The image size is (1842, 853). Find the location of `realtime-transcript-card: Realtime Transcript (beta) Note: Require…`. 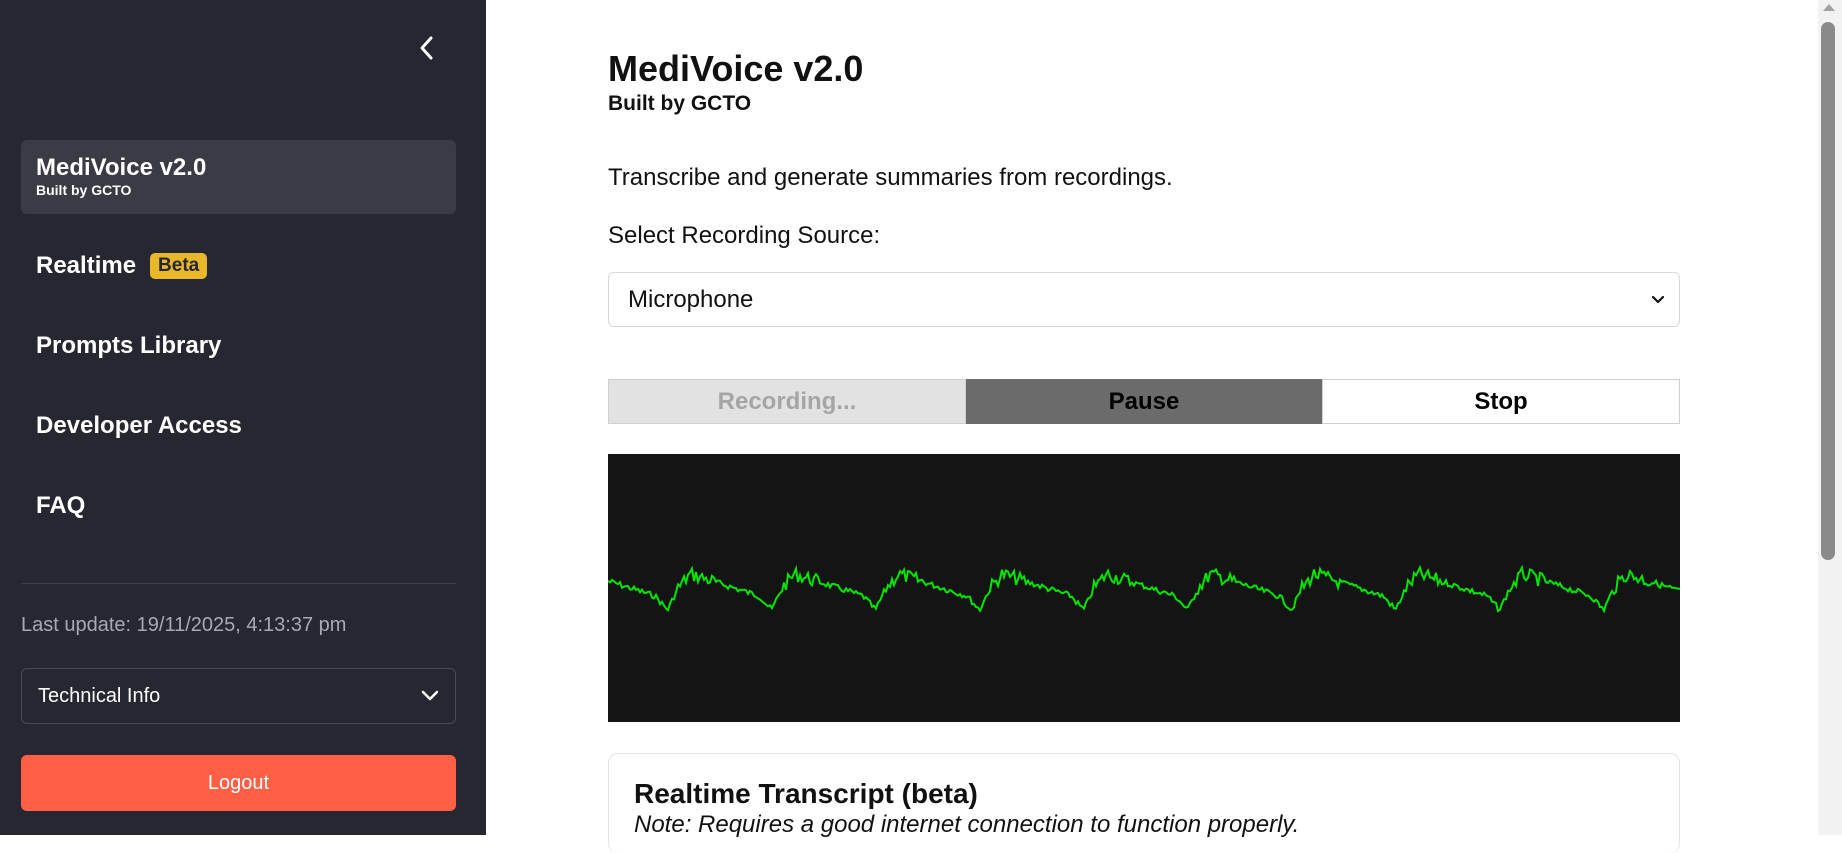

realtime-transcript-card: Realtime Transcript (beta) Note: Require… is located at coordinates (1144, 803).